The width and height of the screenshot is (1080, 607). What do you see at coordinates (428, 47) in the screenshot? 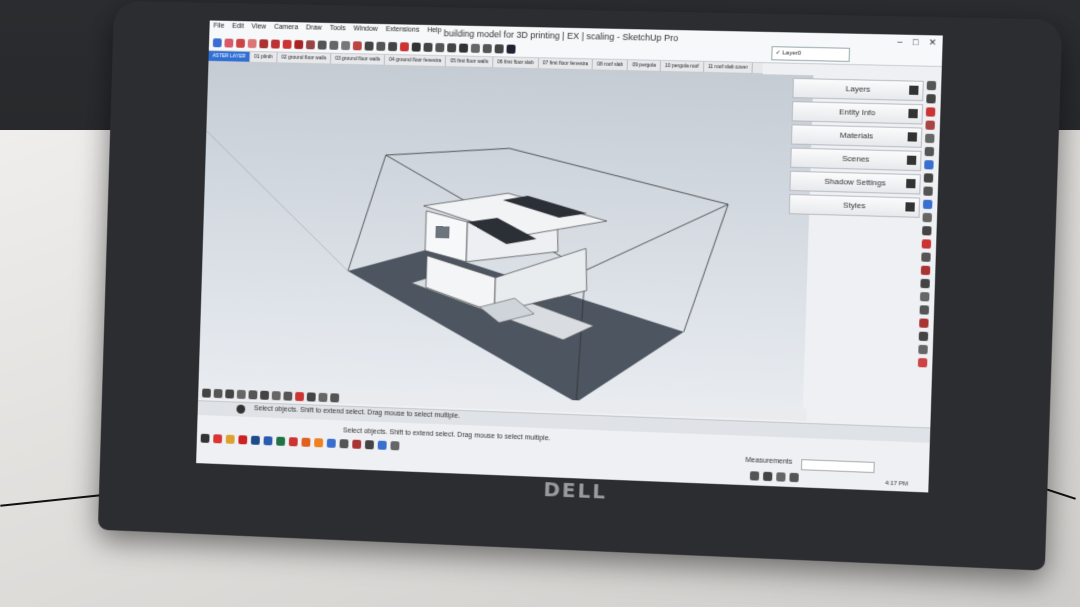
I see `view-iso-icon` at bounding box center [428, 47].